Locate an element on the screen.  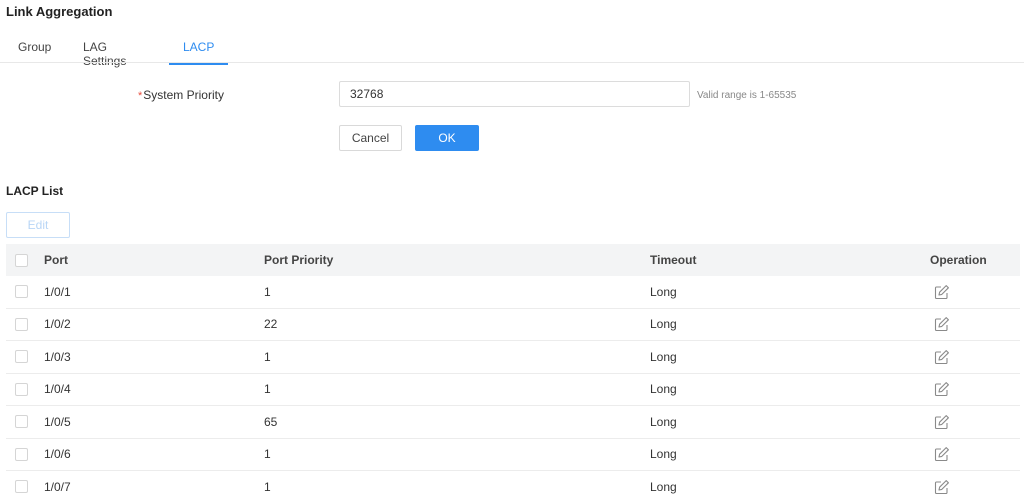
cell-port: 1/0/3 is located at coordinates (57, 356).